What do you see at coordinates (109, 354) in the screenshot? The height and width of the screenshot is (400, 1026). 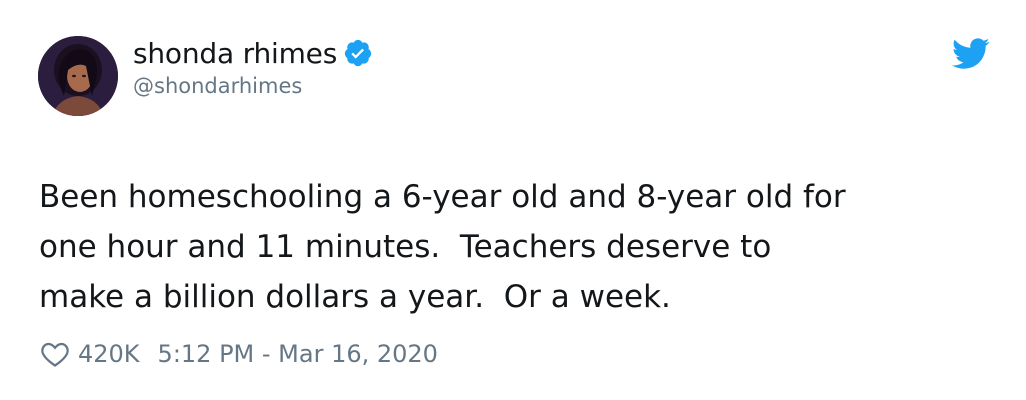 I see `like-count: 420K` at bounding box center [109, 354].